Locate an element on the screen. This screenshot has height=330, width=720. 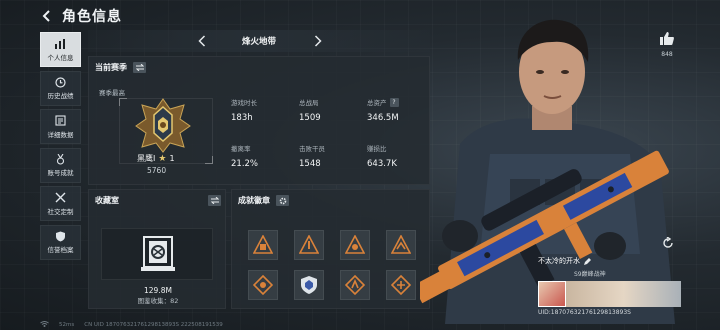
nav-item-label: 历史战绩 is located at coordinates (60, 96).